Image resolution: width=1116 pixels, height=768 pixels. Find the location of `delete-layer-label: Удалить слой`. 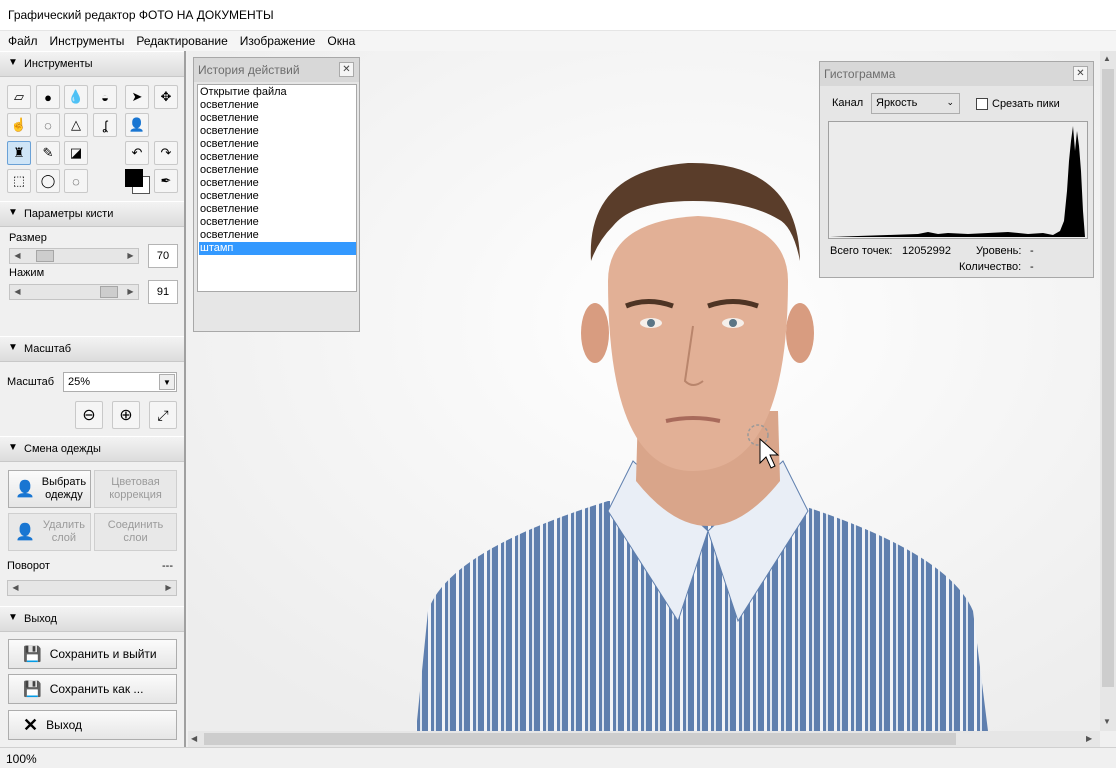

delete-layer-label: Удалить слой is located at coordinates (63, 531).